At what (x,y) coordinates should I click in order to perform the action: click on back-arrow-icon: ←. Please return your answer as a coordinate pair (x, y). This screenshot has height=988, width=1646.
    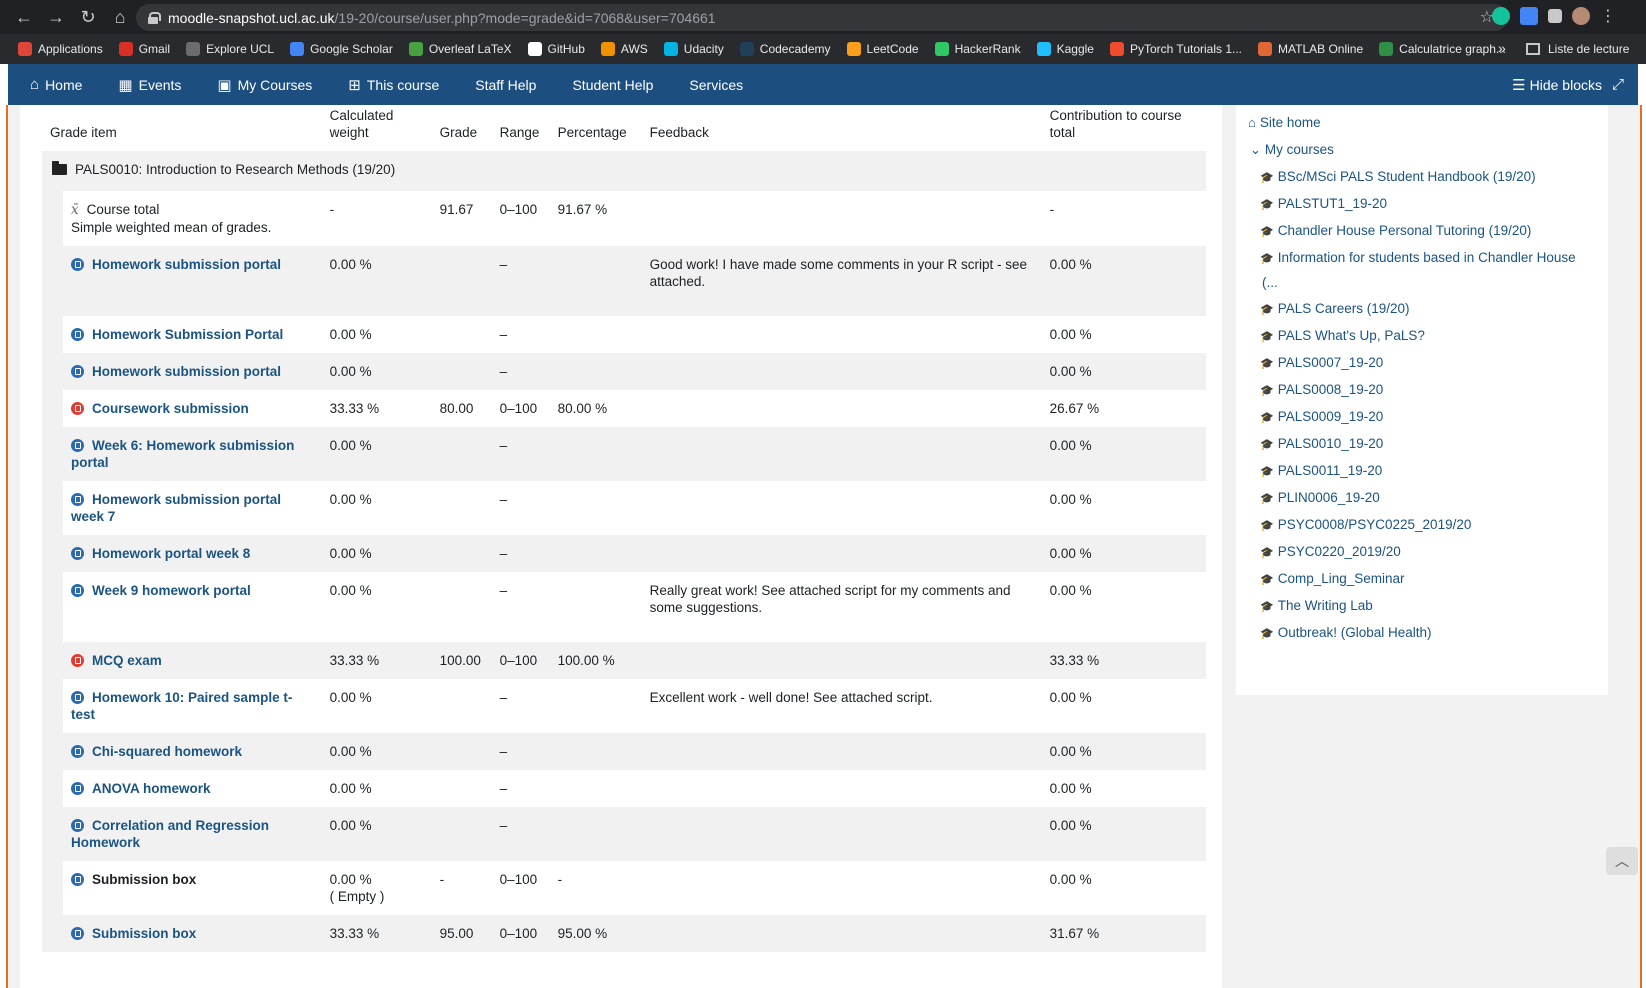
    Looking at the image, I should click on (24, 17).